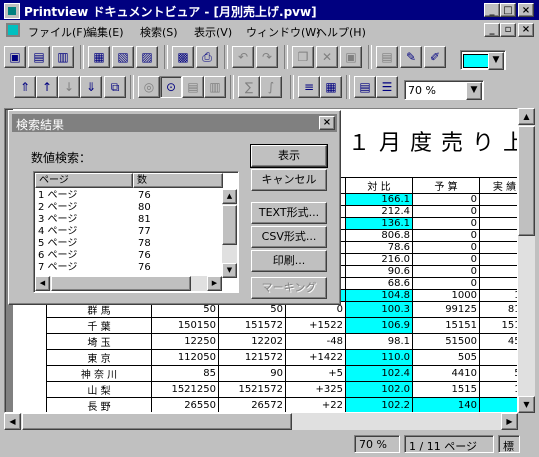 Image resolution: width=539 pixels, height=457 pixels. What do you see at coordinates (207, 57) in the screenshot?
I see `print-icon: ⎙` at bounding box center [207, 57].